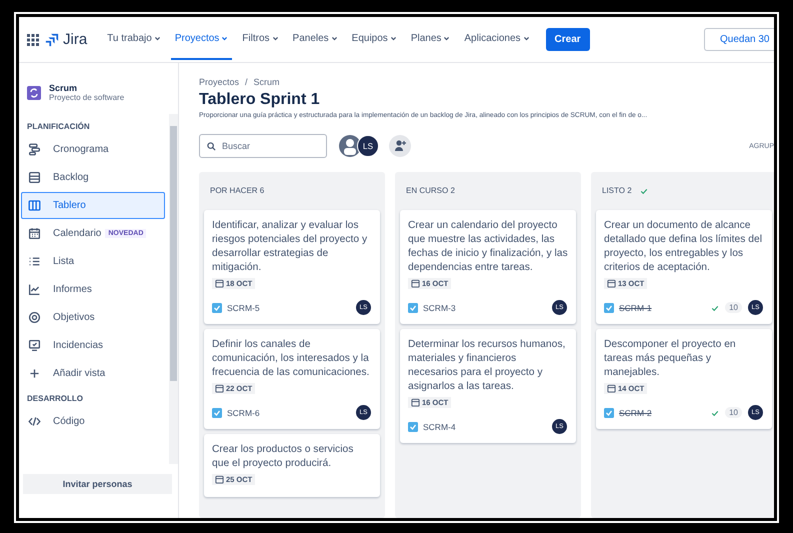 The height and width of the screenshot is (533, 793). Describe the element at coordinates (34, 317) in the screenshot. I see `target-icon` at that location.